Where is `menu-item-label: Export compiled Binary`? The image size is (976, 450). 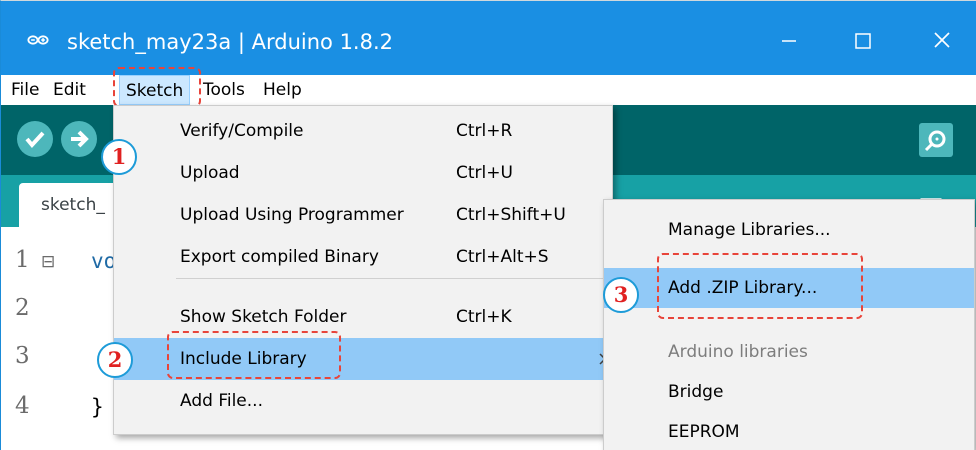
menu-item-label: Export compiled Binary is located at coordinates (279, 257).